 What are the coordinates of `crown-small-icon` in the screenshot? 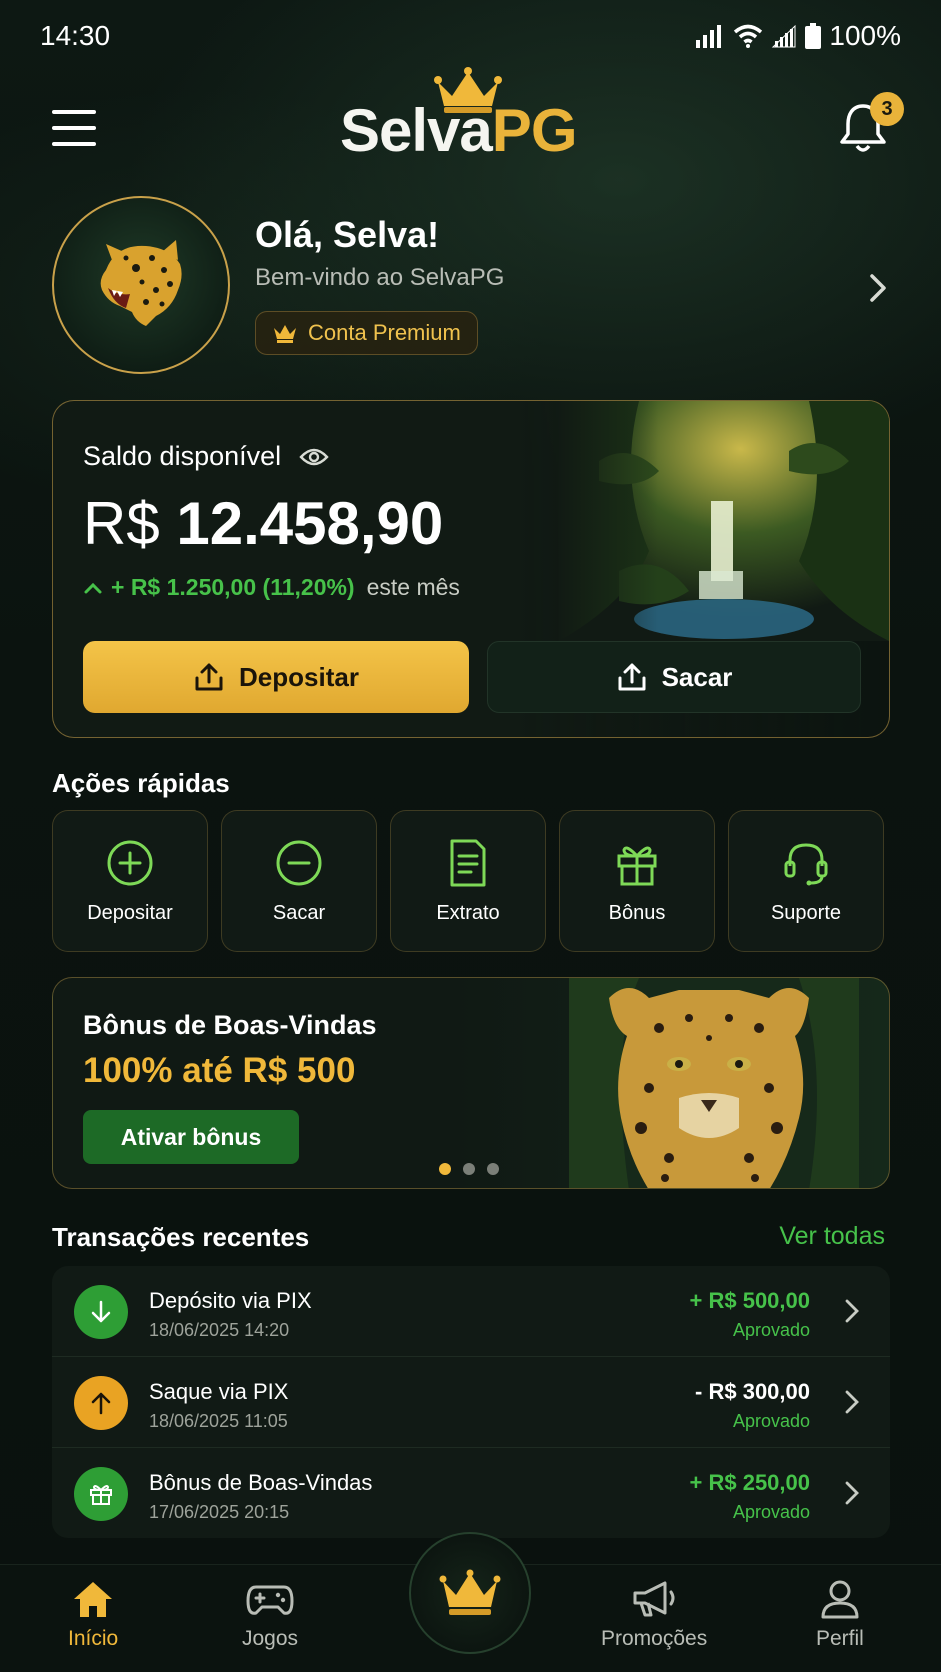 It's located at (285, 334).